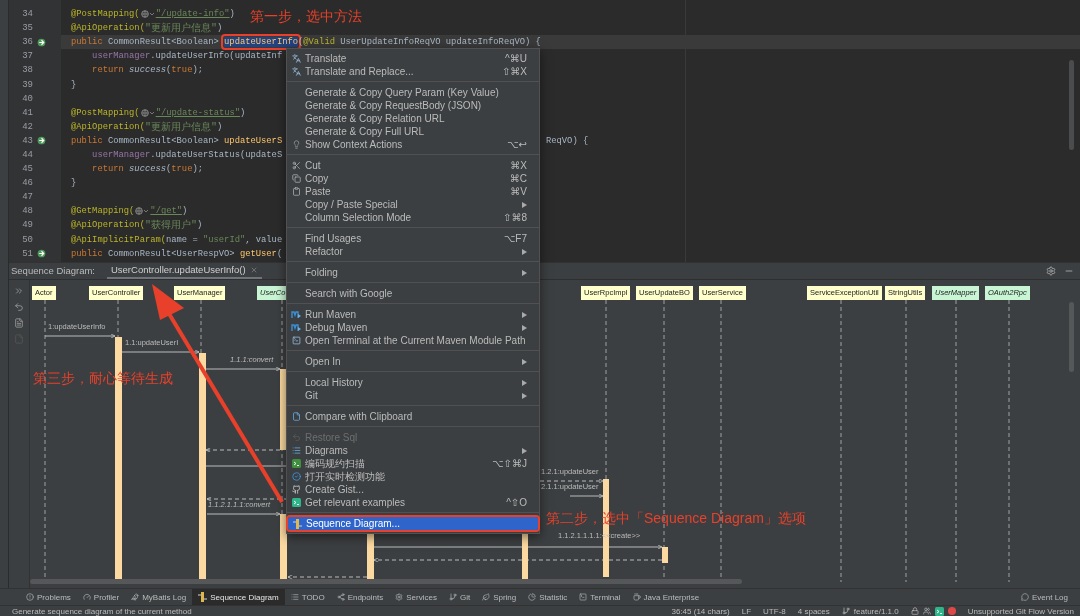 The image size is (1080, 616). What do you see at coordinates (27, 84) in the screenshot?
I see `line-number: 39` at bounding box center [27, 84].